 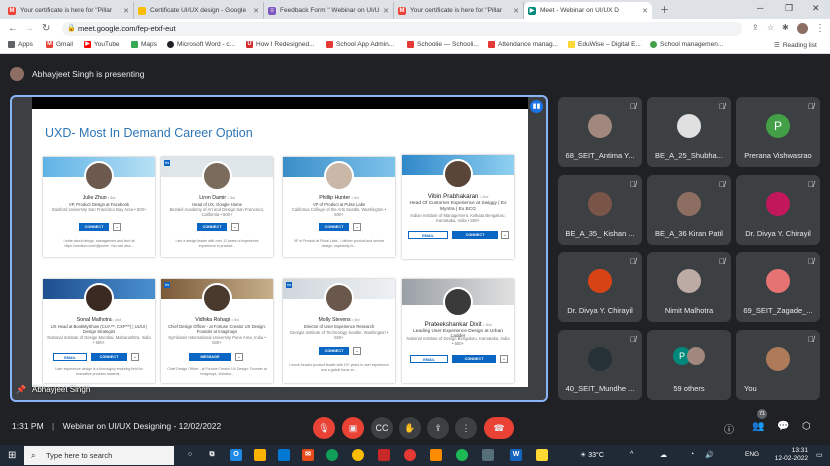 I want to click on spotify-icon, so click(x=462, y=455).